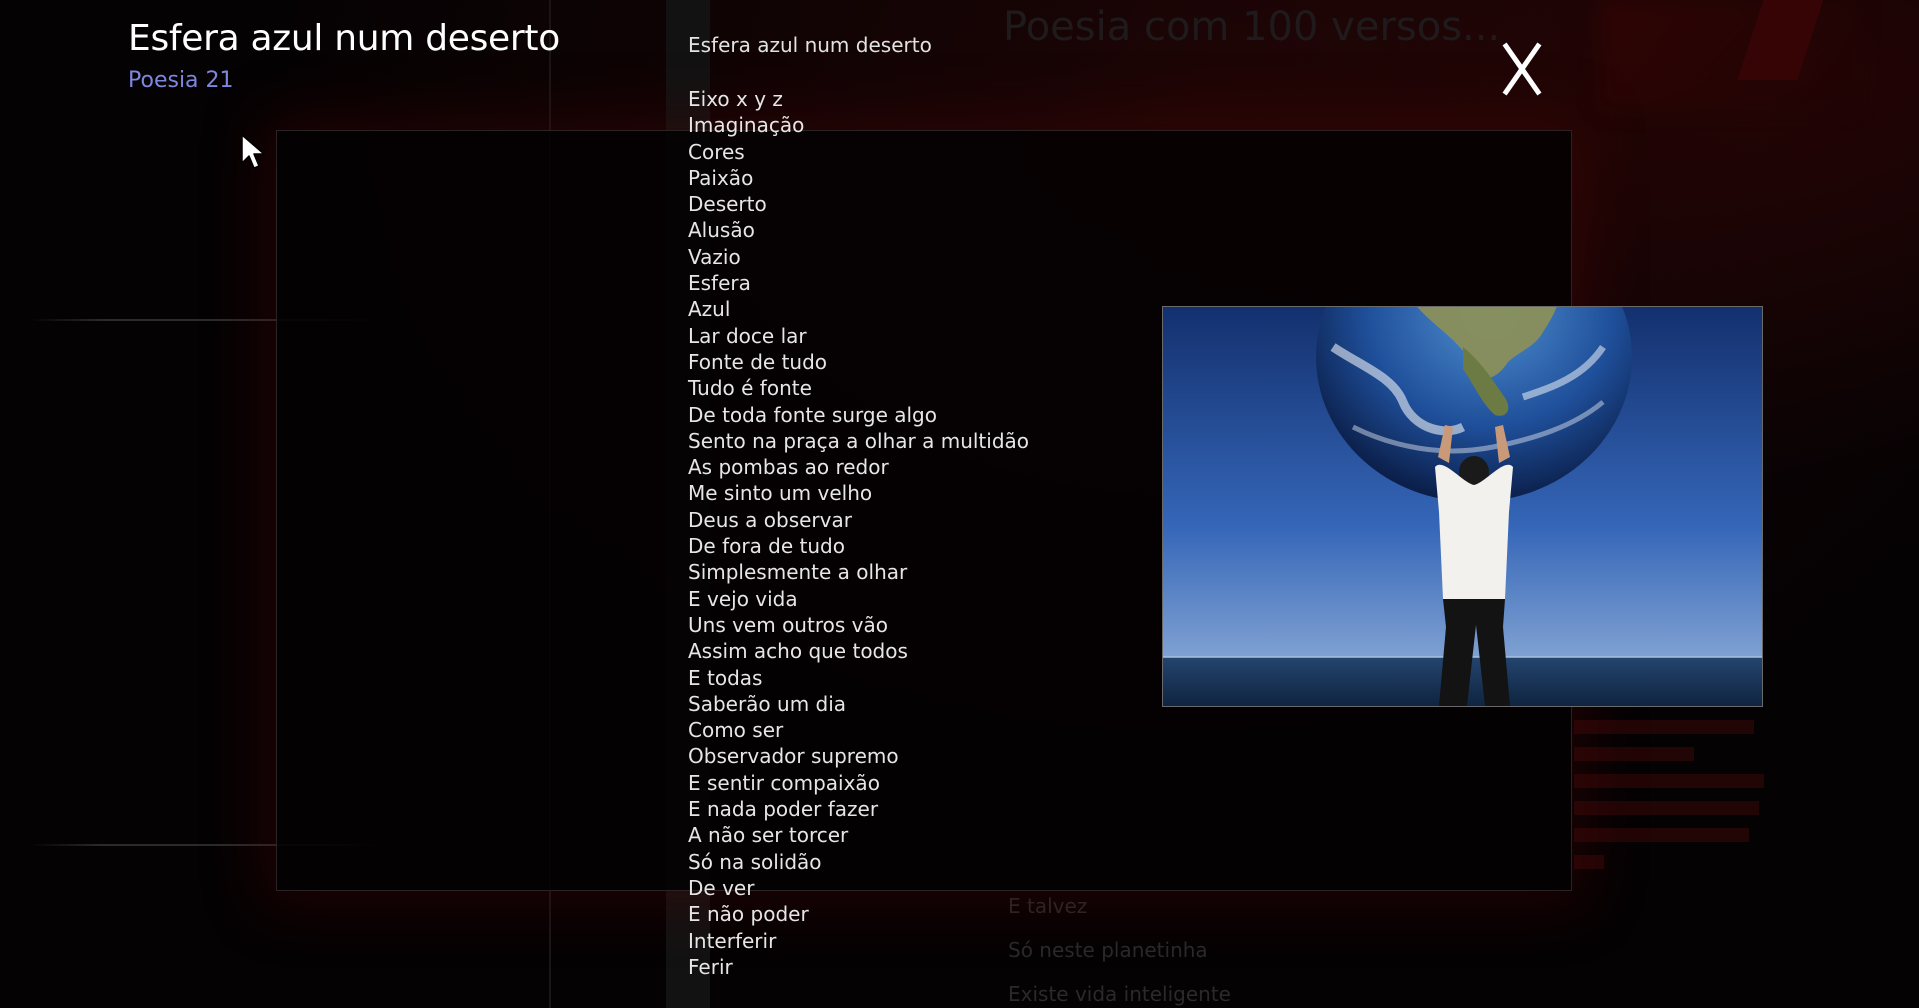 The height and width of the screenshot is (1008, 1919). What do you see at coordinates (750, 388) in the screenshot?
I see `poem-line: Tudo é fonte` at bounding box center [750, 388].